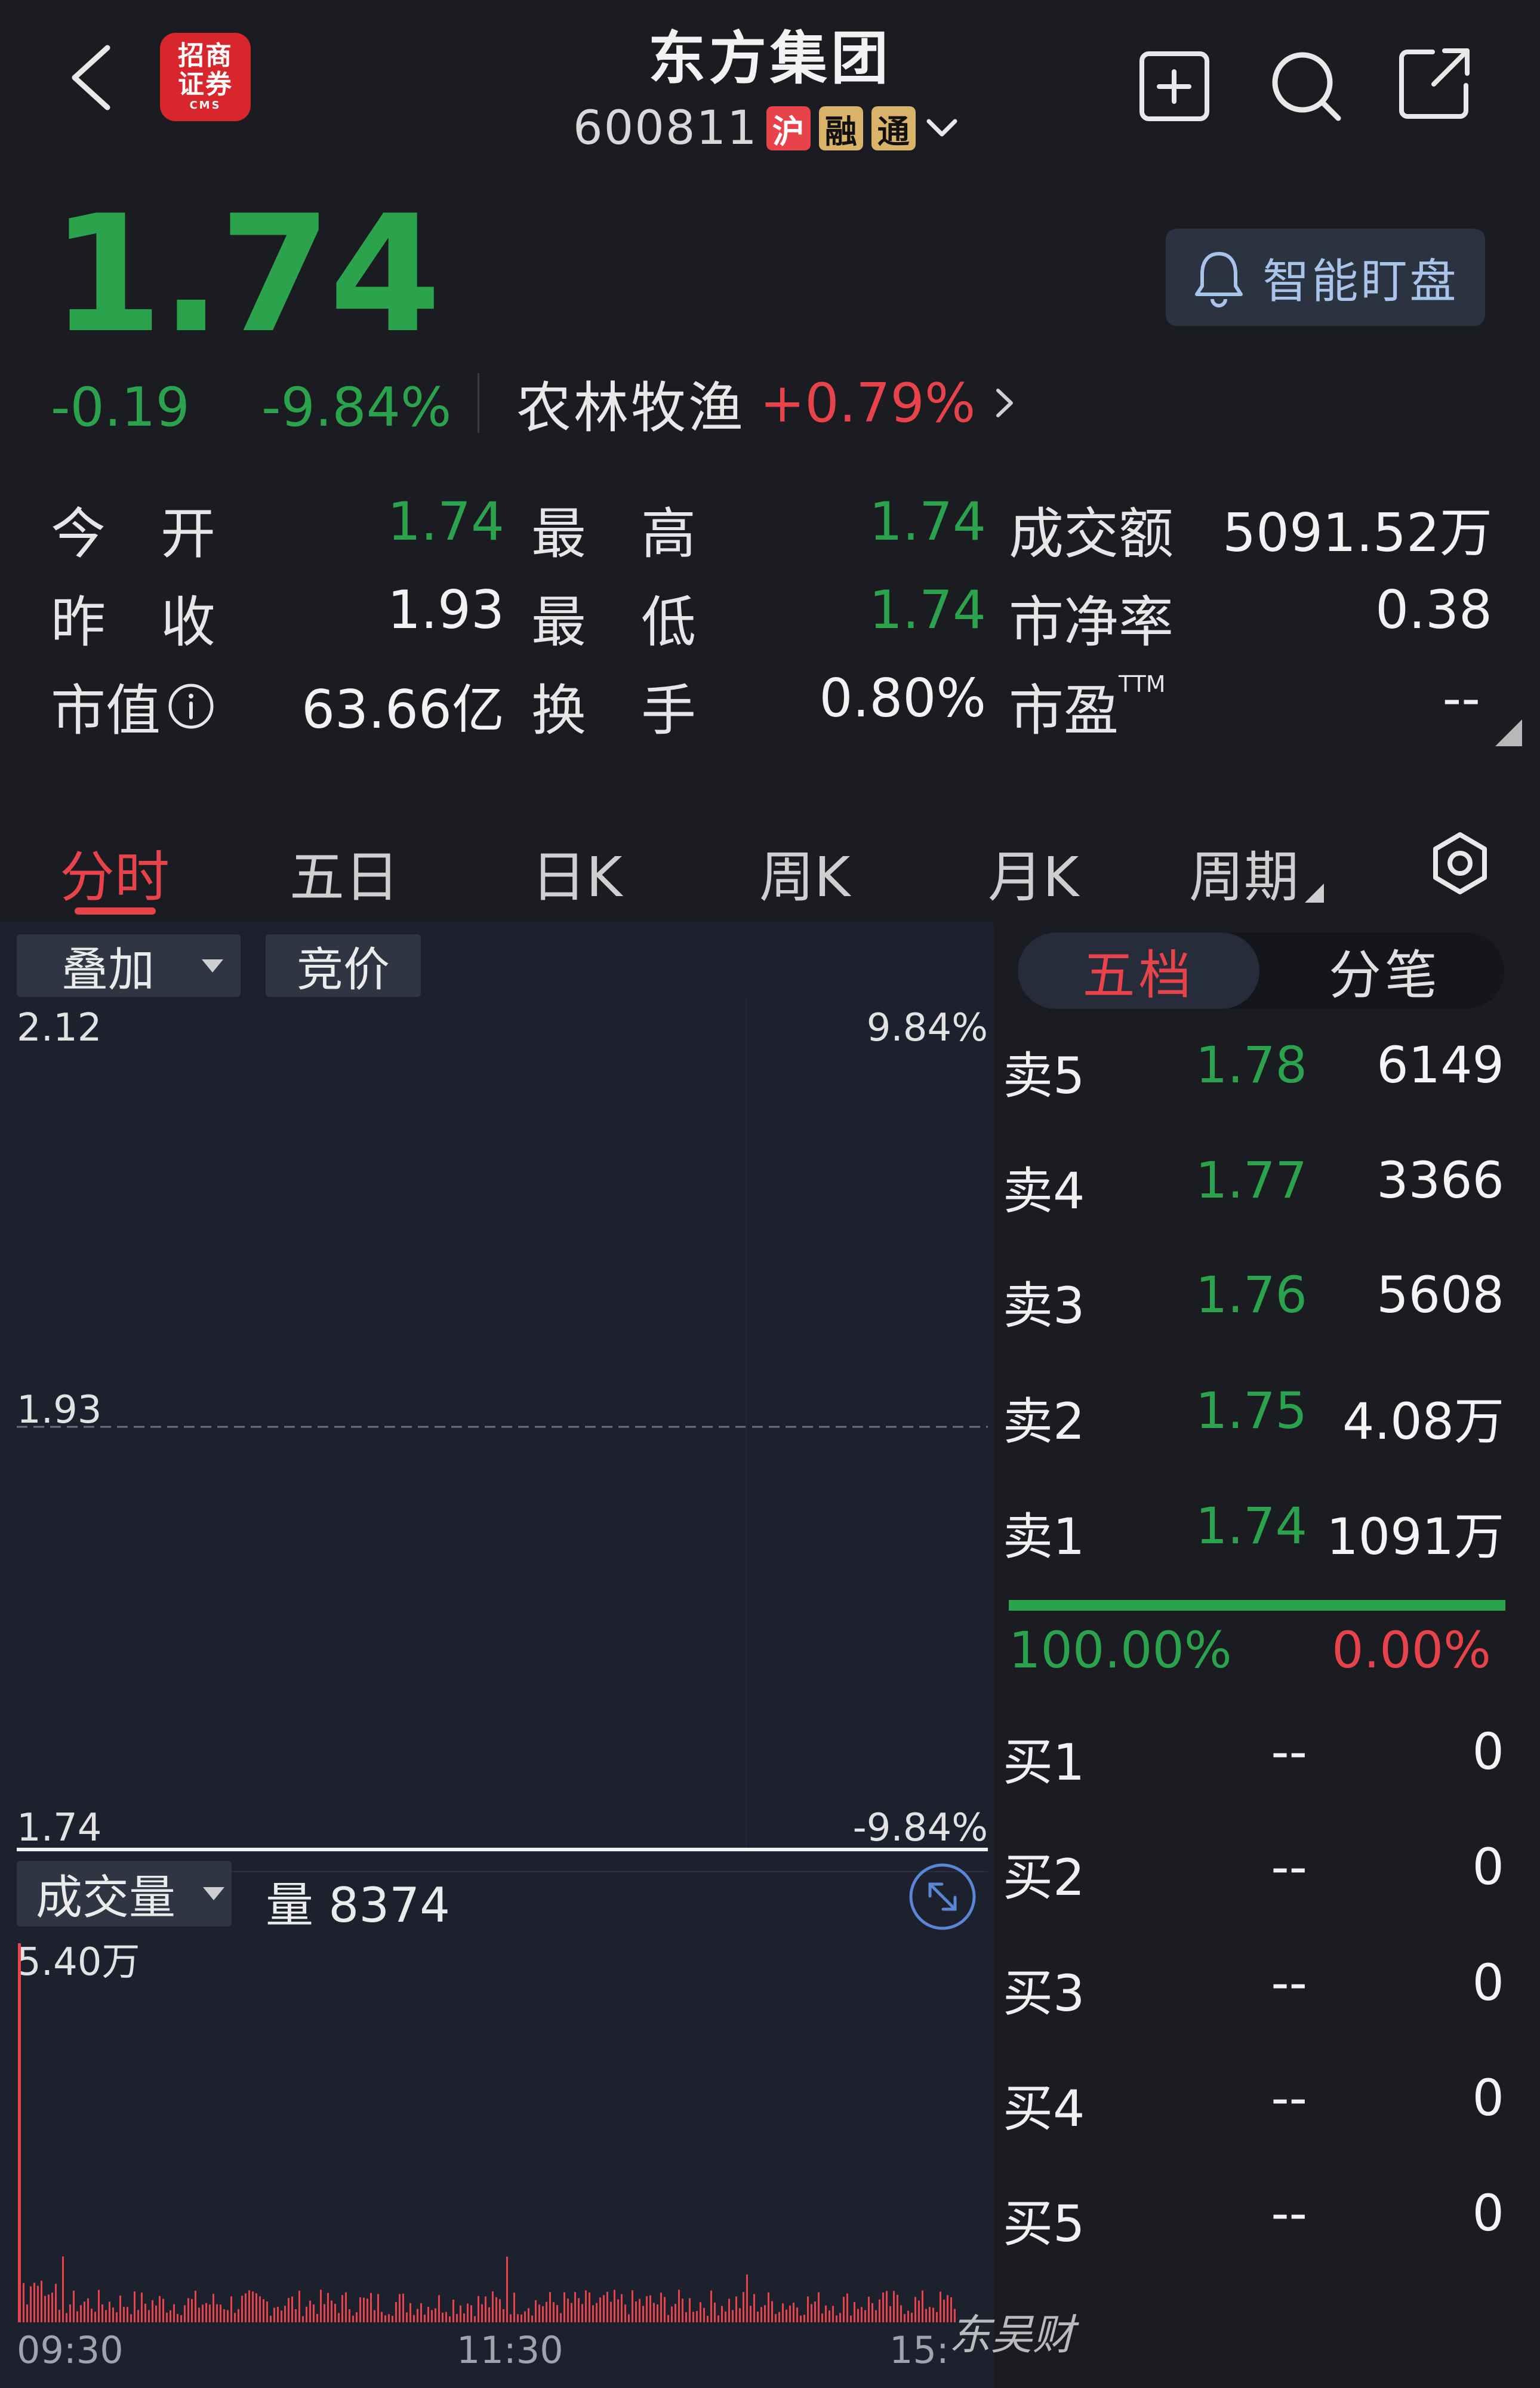  Describe the element at coordinates (1251, 1410) in the screenshot. I see `ask-price: 1.75` at that location.